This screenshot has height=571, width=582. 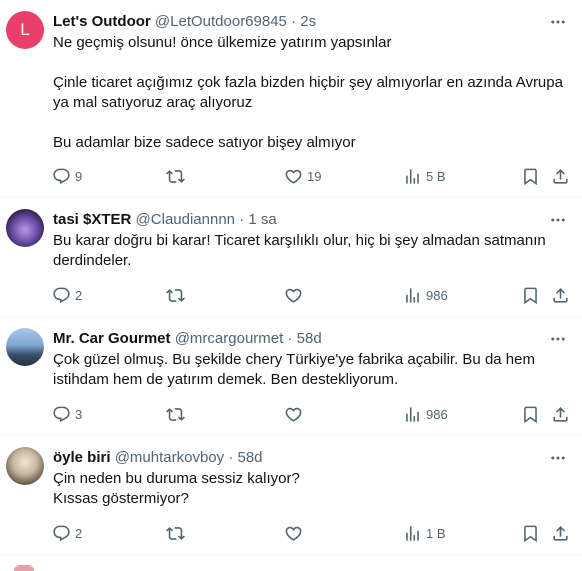 I want to click on display-name: Mr. Car Gourmet, so click(x=112, y=338).